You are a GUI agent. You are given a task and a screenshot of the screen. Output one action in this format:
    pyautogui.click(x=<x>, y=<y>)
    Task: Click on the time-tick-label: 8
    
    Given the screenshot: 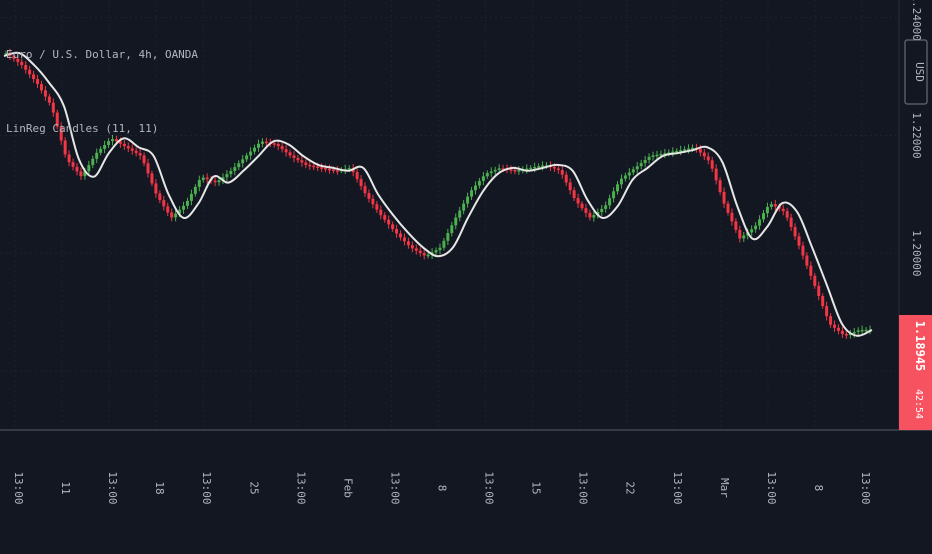 What is the action you would take?
    pyautogui.click(x=442, y=488)
    